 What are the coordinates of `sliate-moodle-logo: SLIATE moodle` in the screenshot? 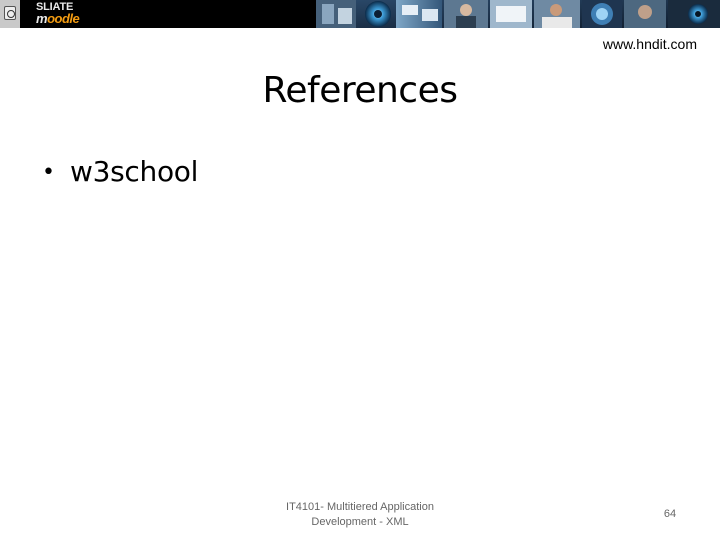 It's located at (158, 14).